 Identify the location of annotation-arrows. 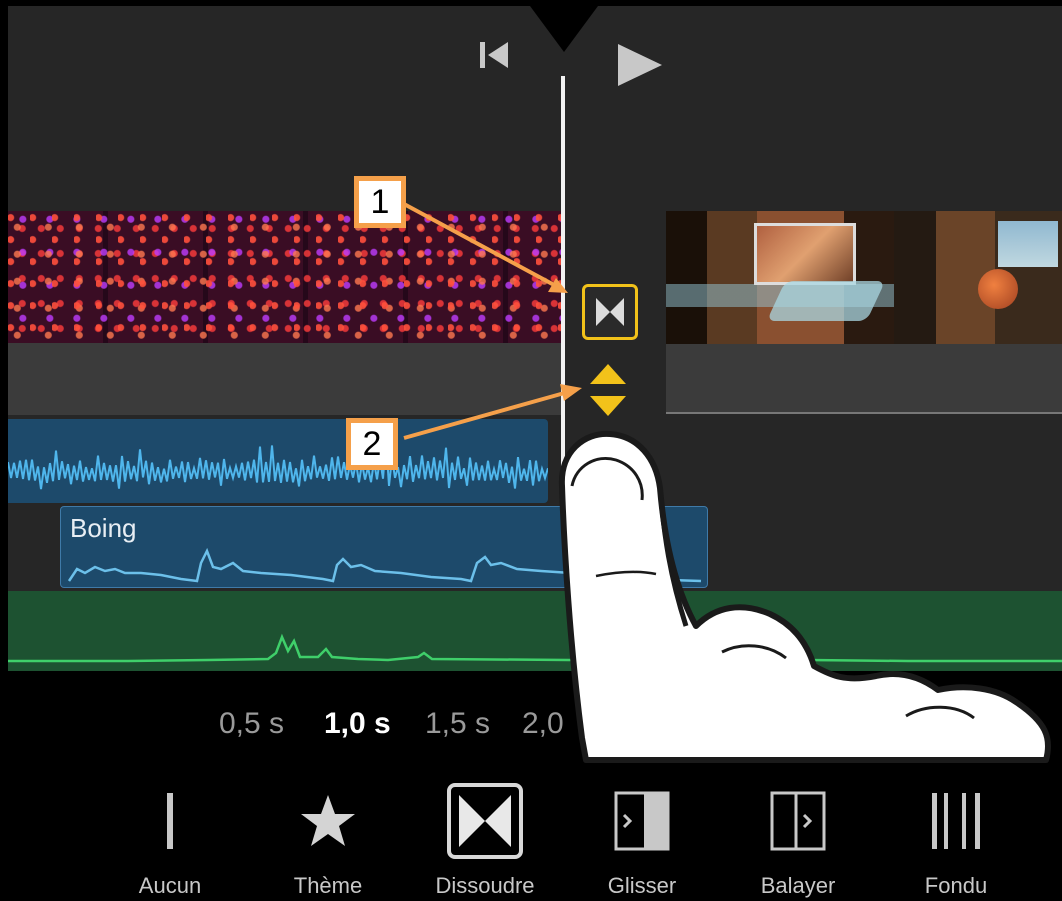
(492, 321).